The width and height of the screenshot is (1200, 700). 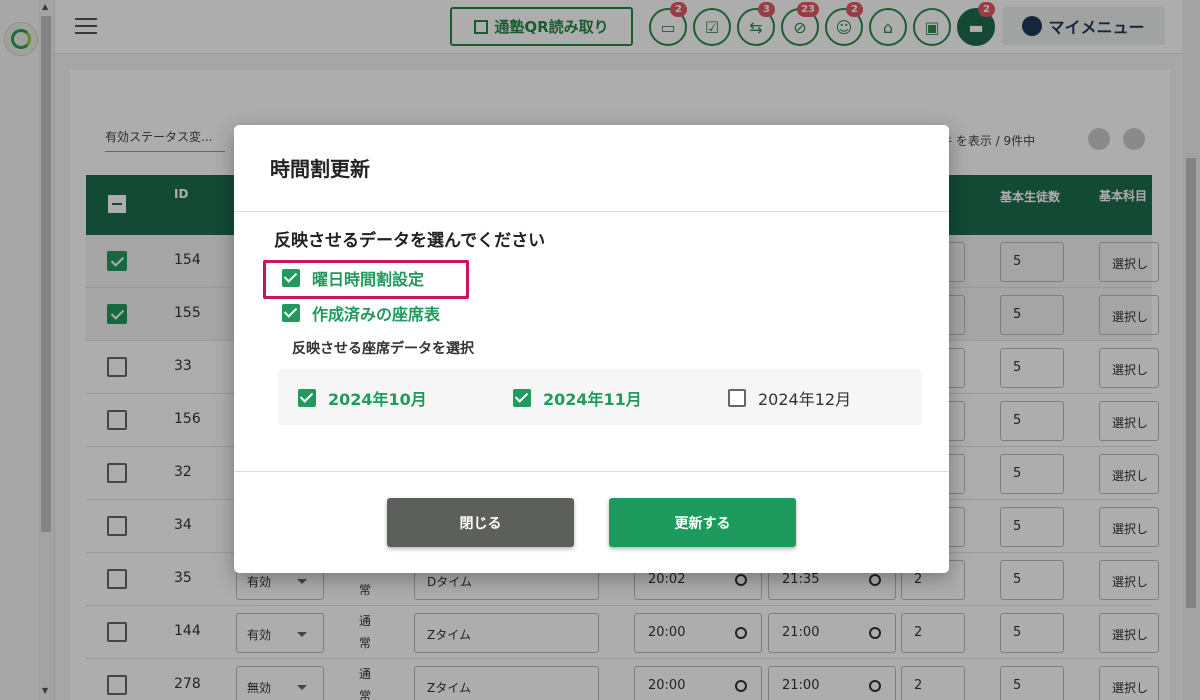 I want to click on month-label: 2024年12月, so click(x=805, y=399).